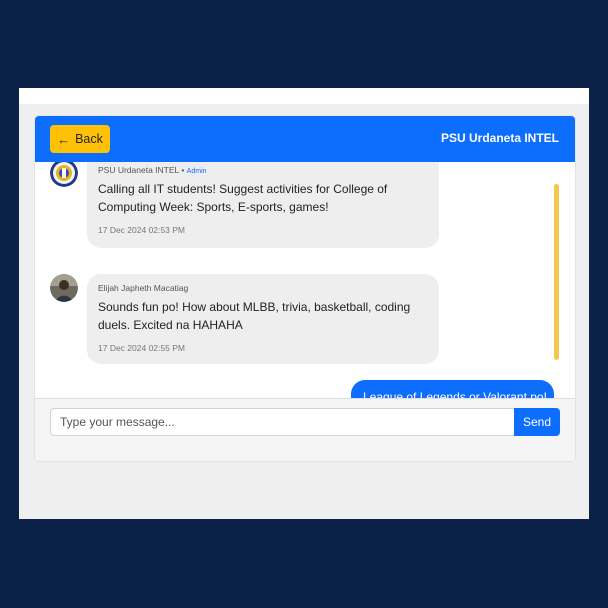 The image size is (608, 608). I want to click on page-title: PSU Urdaneta INTEL, so click(499, 138).